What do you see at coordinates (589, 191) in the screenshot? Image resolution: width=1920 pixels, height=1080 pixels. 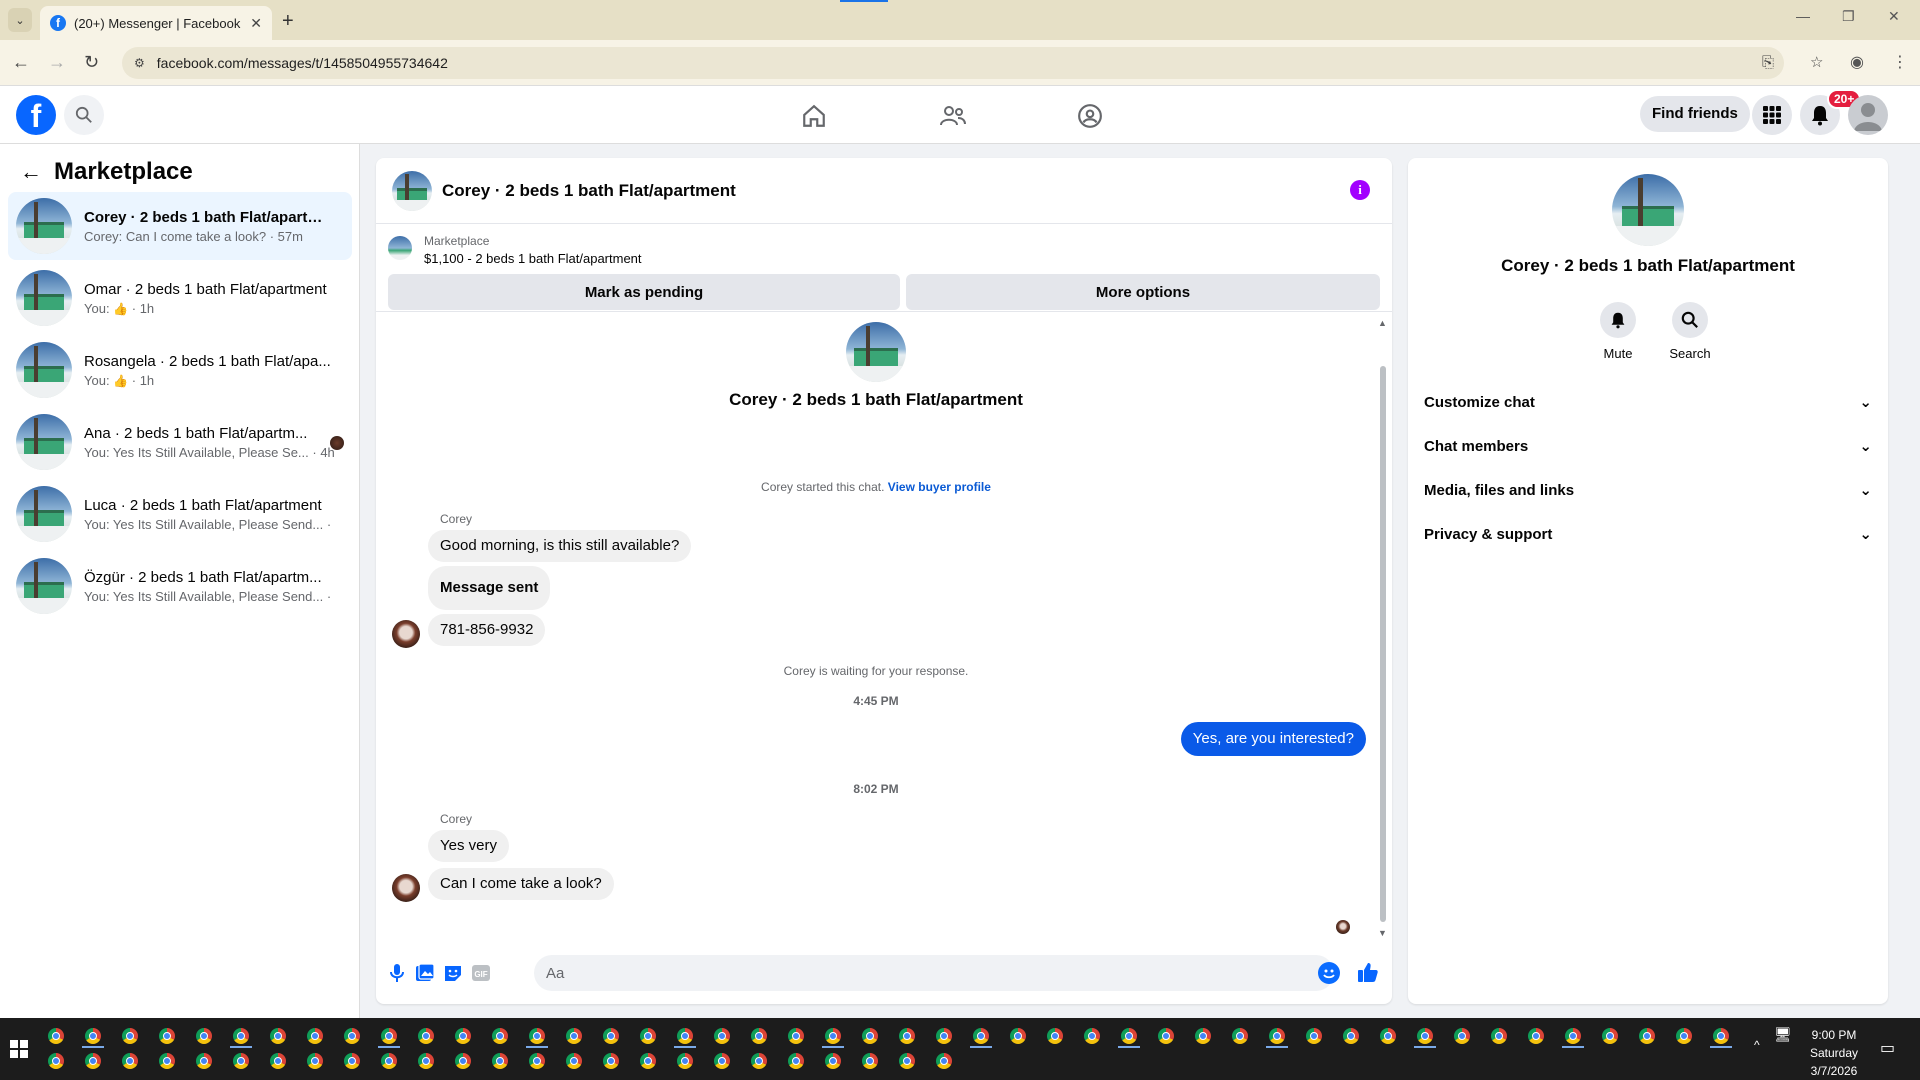 I see `chat-title: Corey · 2 beds 1 bath Flat/apartment` at bounding box center [589, 191].